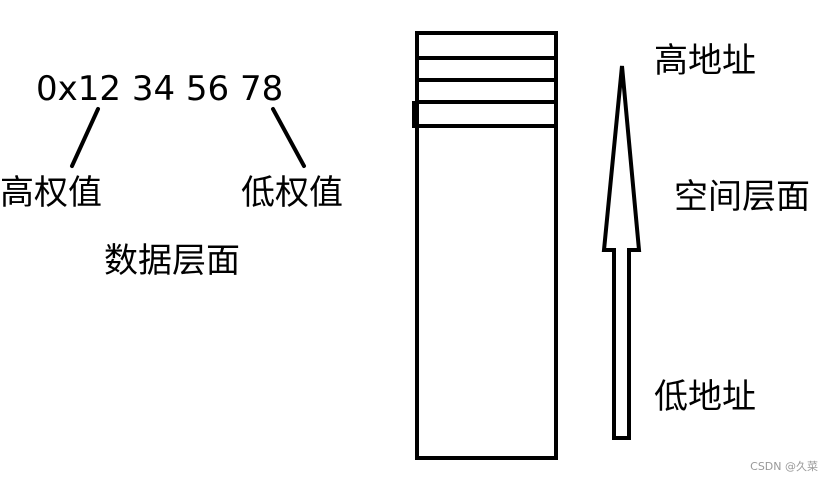 The image size is (832, 487). Describe the element at coordinates (705, 397) in the screenshot. I see `low-address-label: 低地址` at that location.